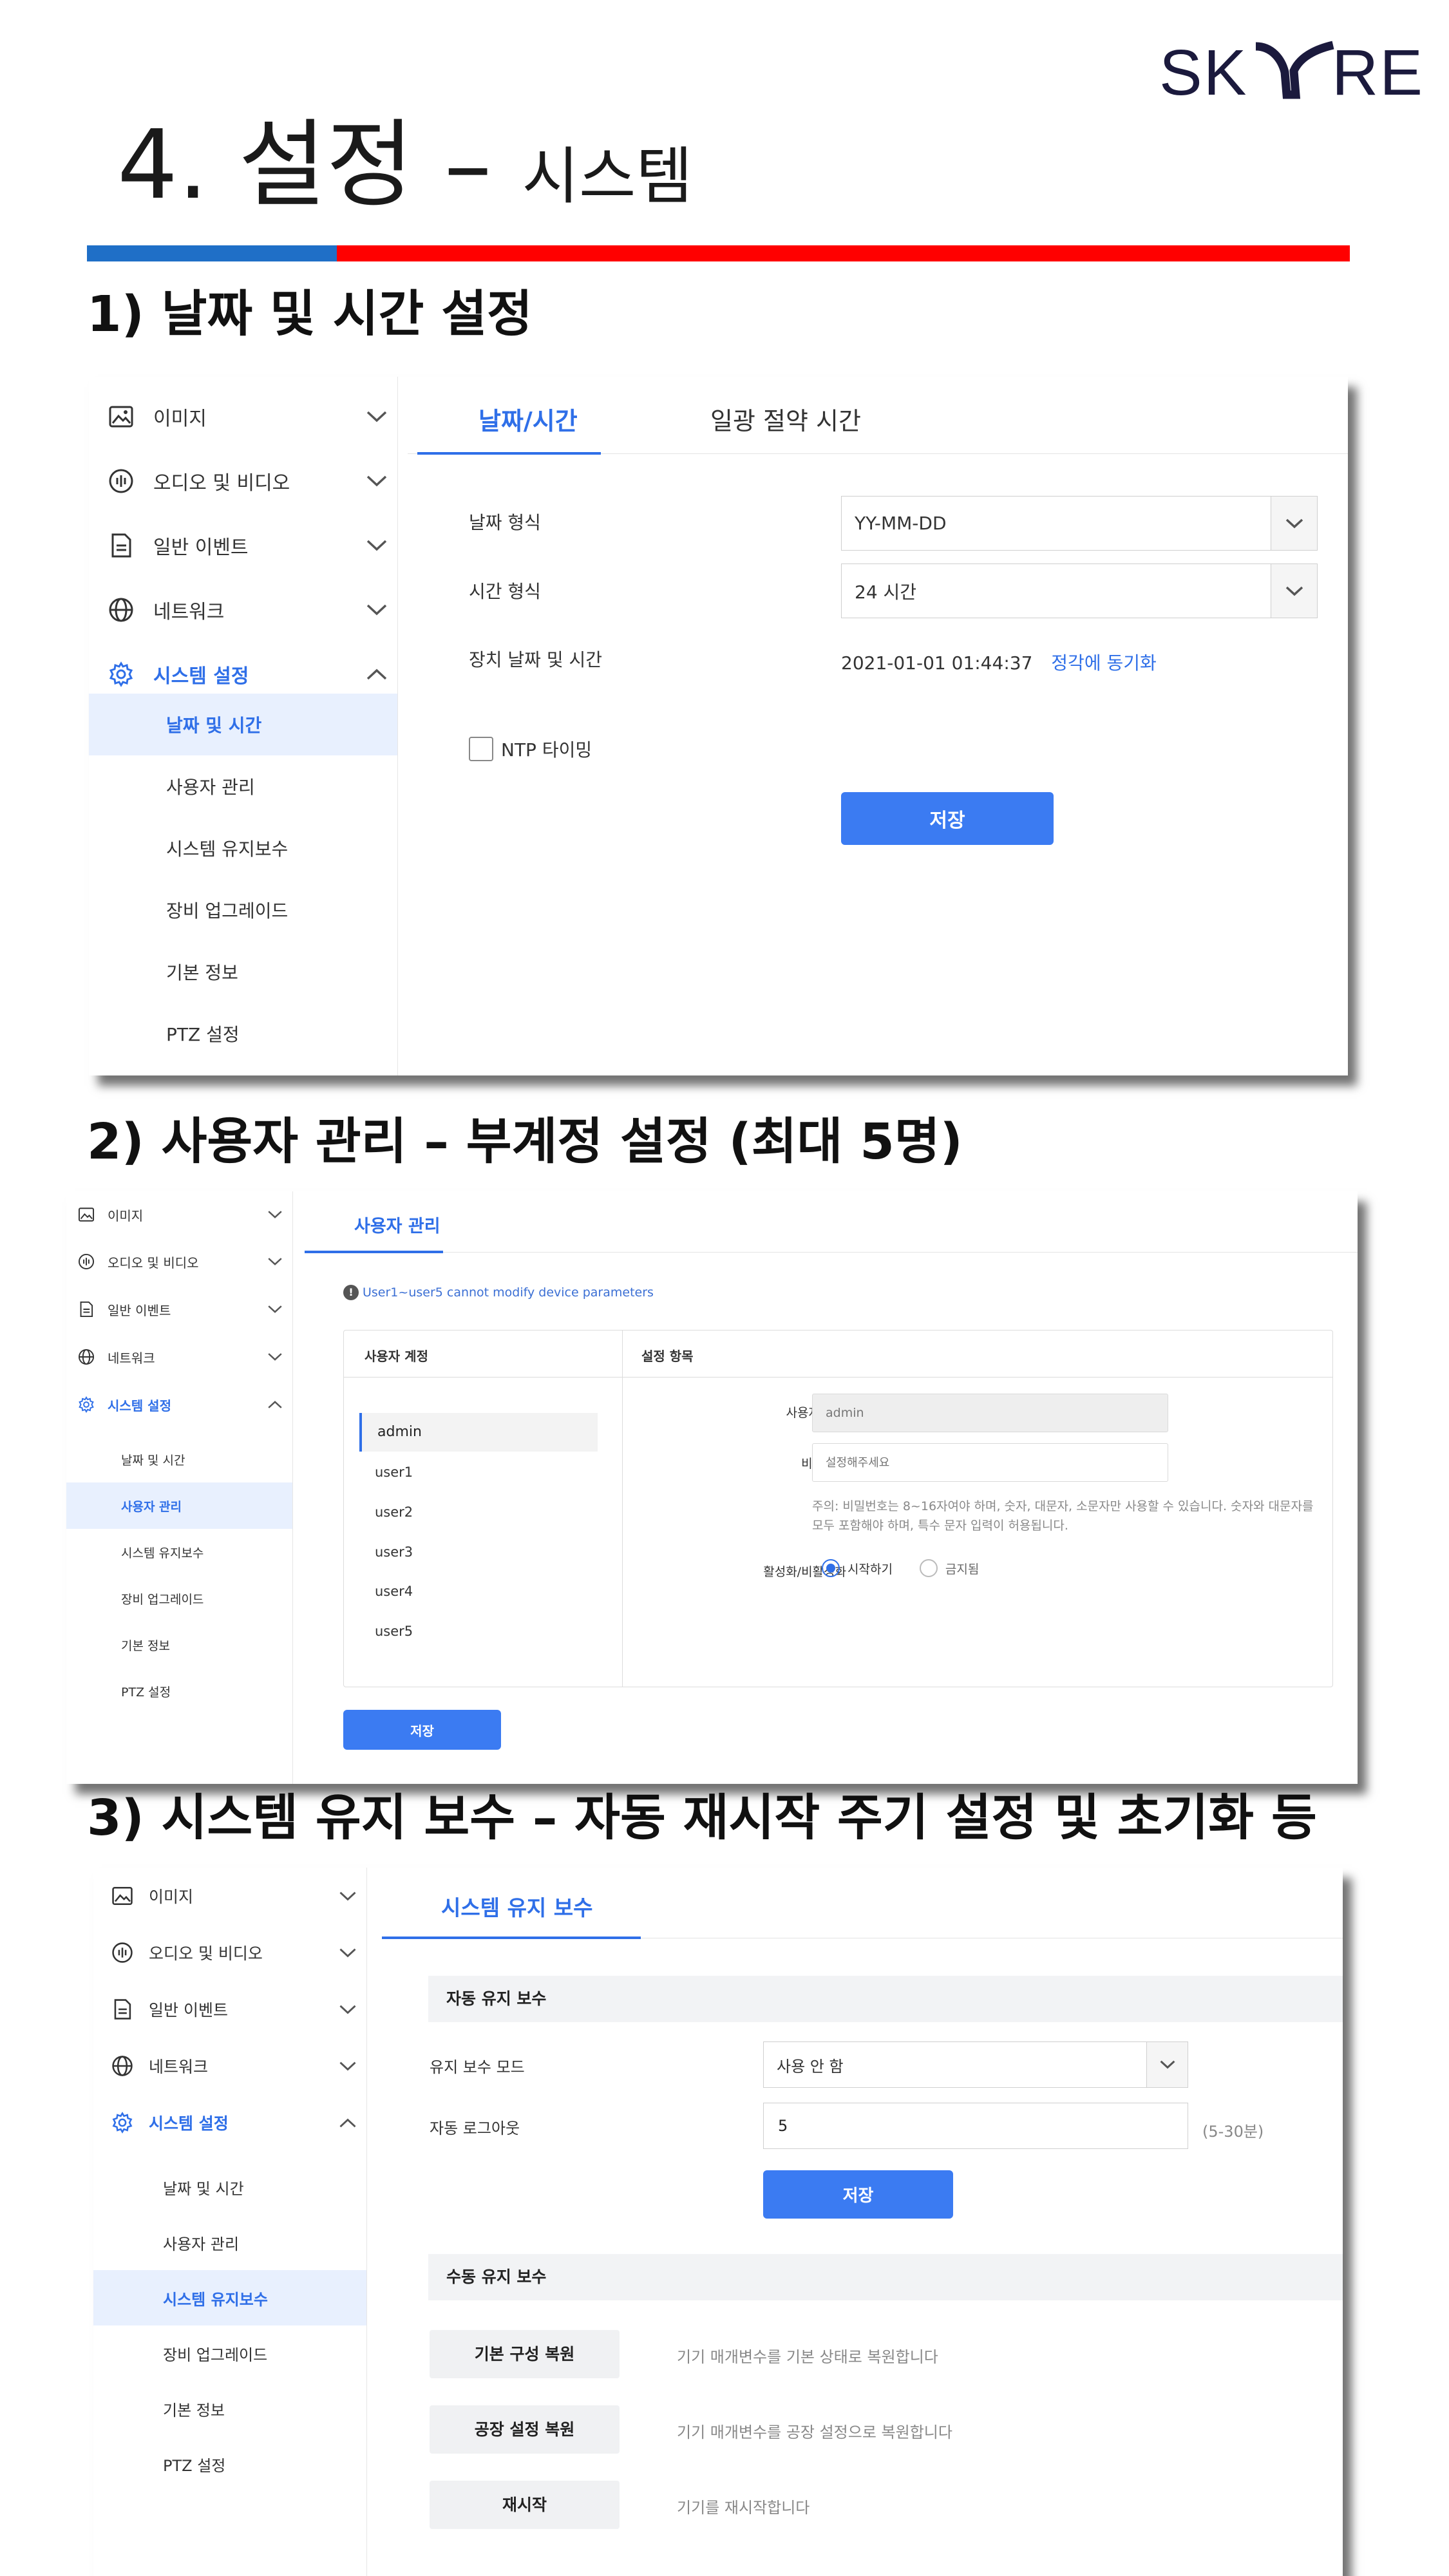  Describe the element at coordinates (351, 1292) in the screenshot. I see `info-icon: !` at that location.